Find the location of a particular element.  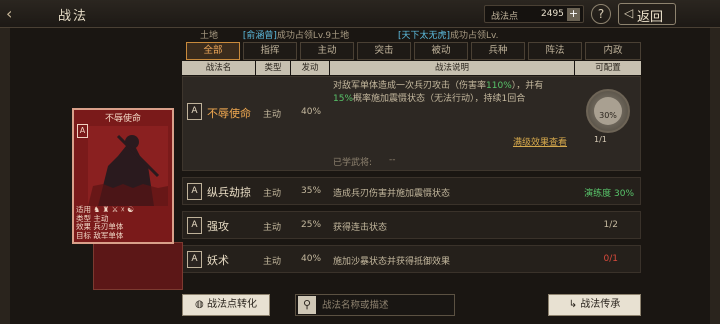

skill-points-display: 战法点 2495 + is located at coordinates (534, 14).